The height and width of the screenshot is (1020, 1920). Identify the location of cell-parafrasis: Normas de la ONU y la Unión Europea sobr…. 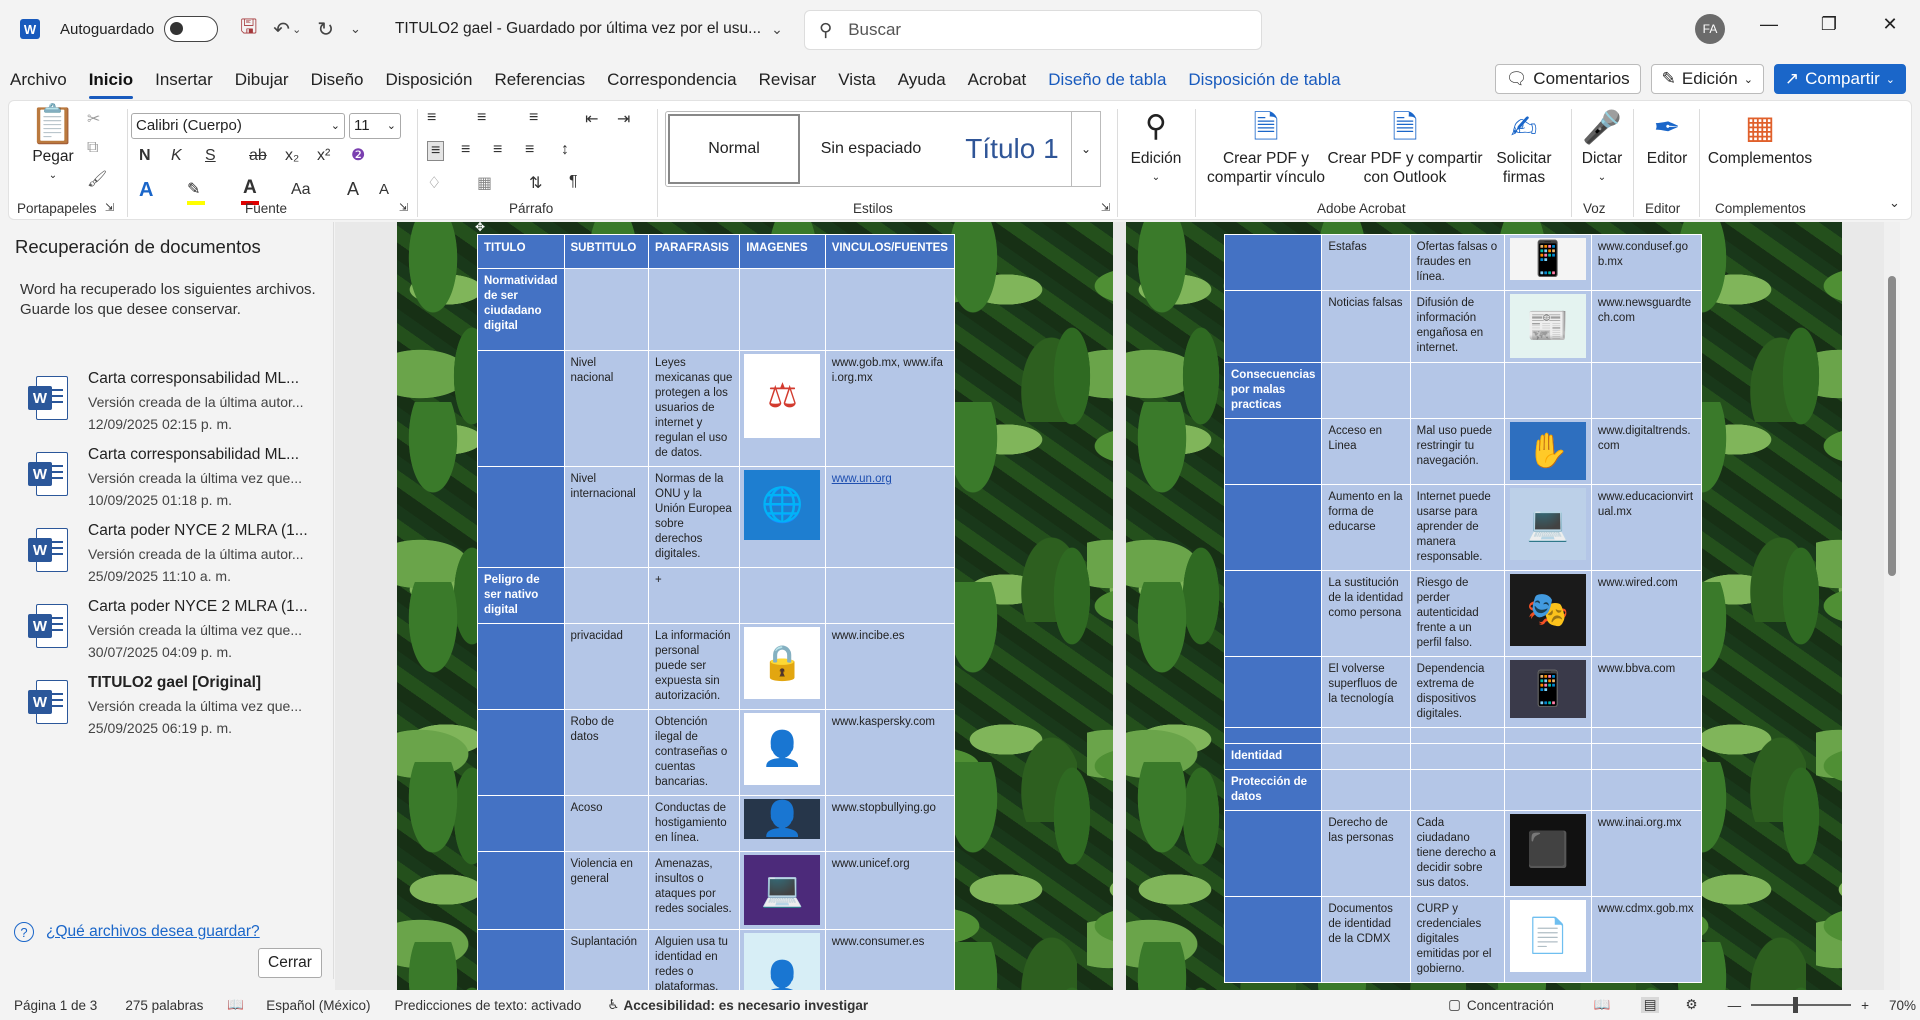
(694, 517).